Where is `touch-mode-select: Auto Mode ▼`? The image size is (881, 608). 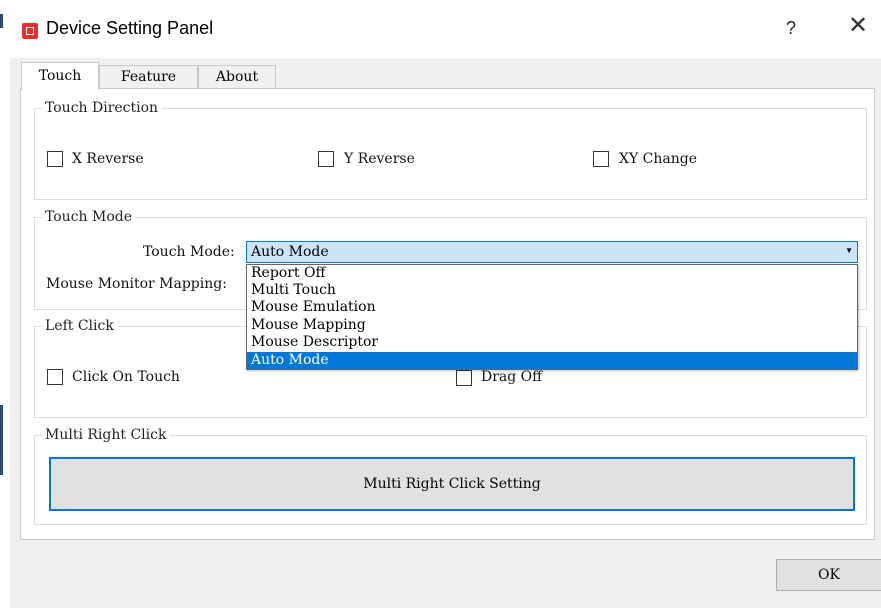
touch-mode-select: Auto Mode ▼ is located at coordinates (552, 252).